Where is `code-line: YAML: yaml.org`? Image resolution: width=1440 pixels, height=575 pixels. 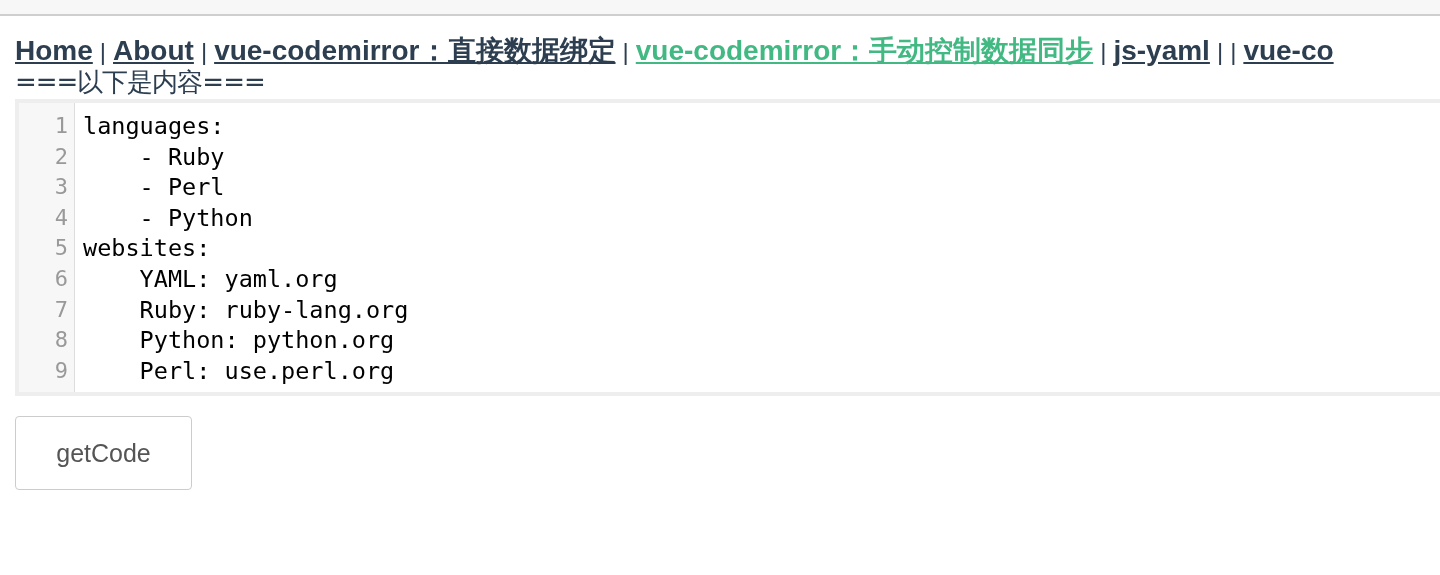
code-line: YAML: yaml.org is located at coordinates (238, 279).